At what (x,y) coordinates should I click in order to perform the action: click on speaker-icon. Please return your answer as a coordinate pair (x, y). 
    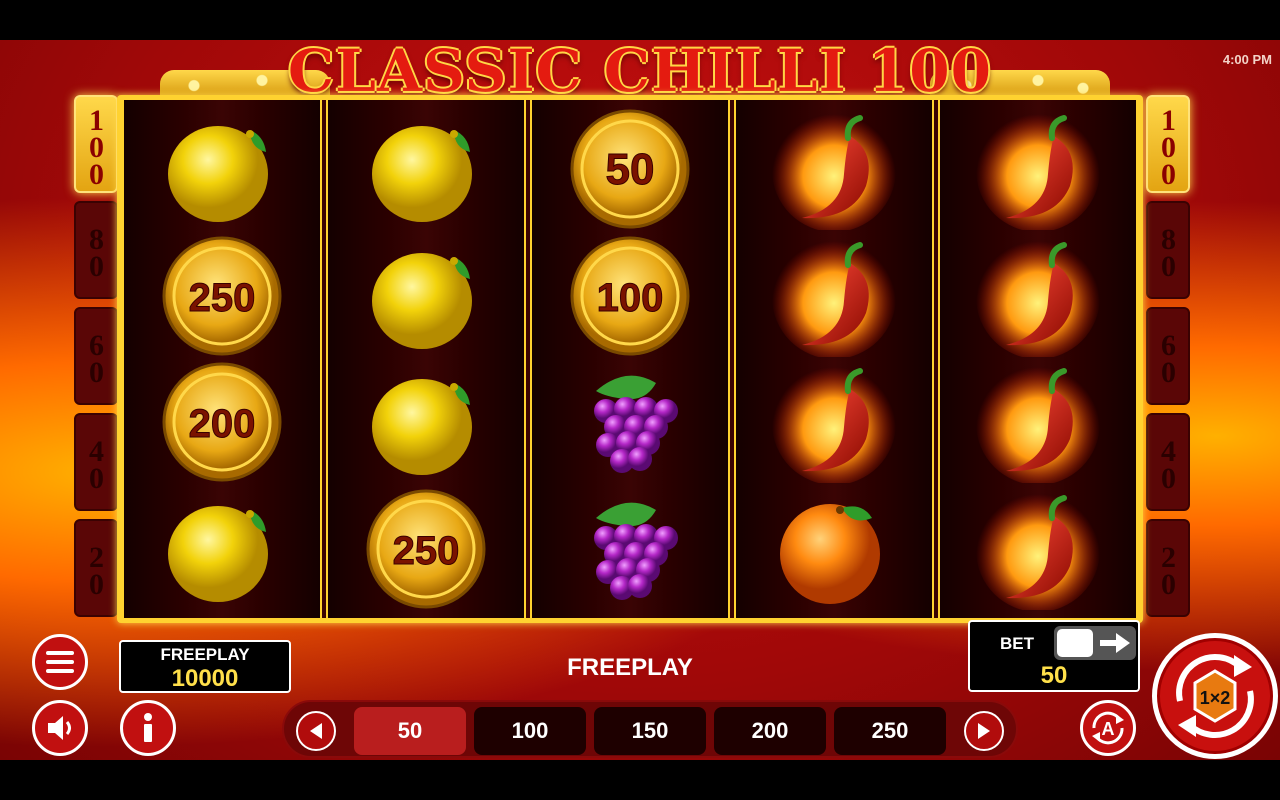
    Looking at the image, I should click on (59, 728).